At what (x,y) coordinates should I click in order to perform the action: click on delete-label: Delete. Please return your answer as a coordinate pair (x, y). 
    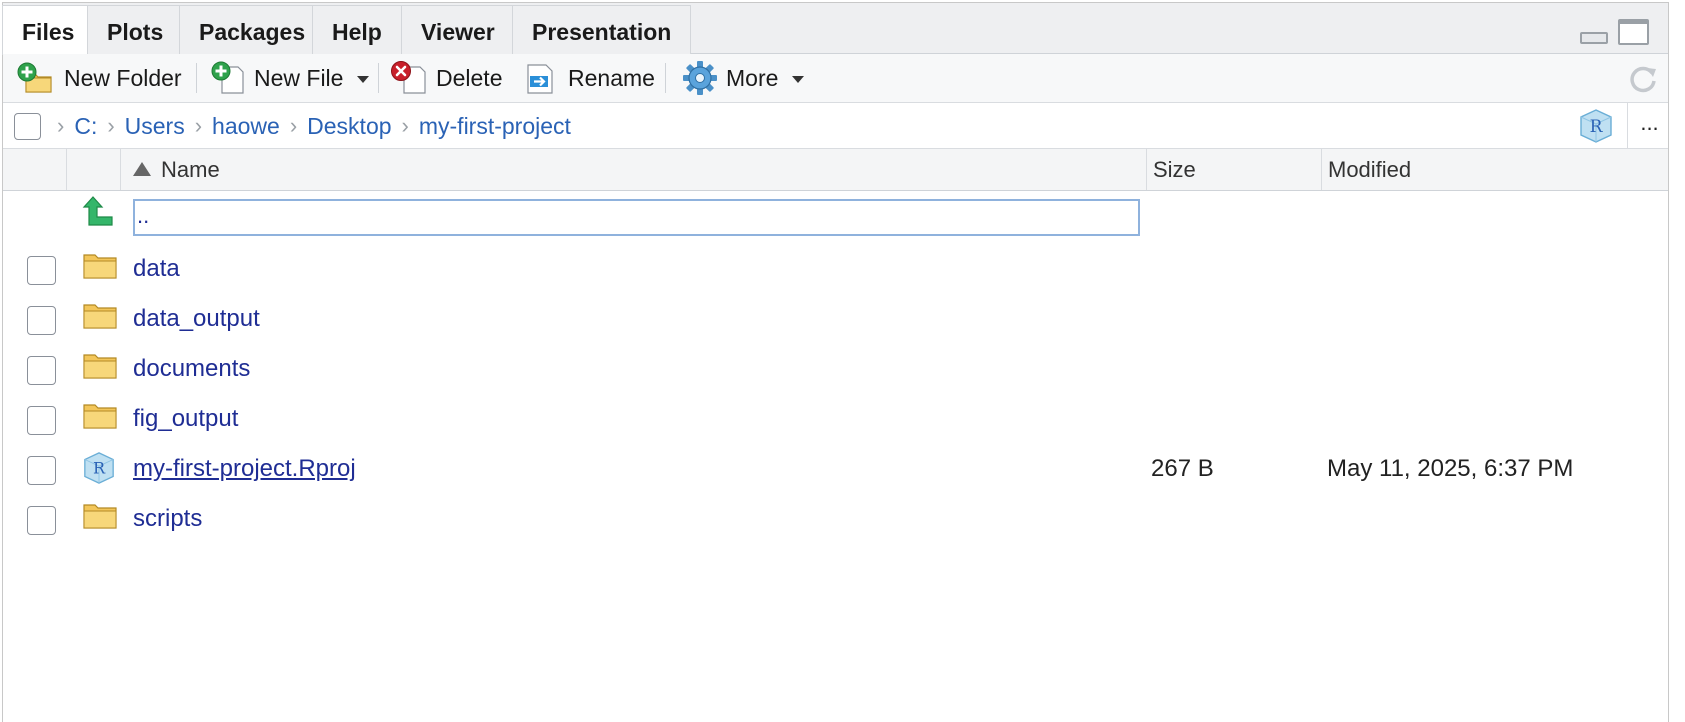
    Looking at the image, I should click on (469, 77).